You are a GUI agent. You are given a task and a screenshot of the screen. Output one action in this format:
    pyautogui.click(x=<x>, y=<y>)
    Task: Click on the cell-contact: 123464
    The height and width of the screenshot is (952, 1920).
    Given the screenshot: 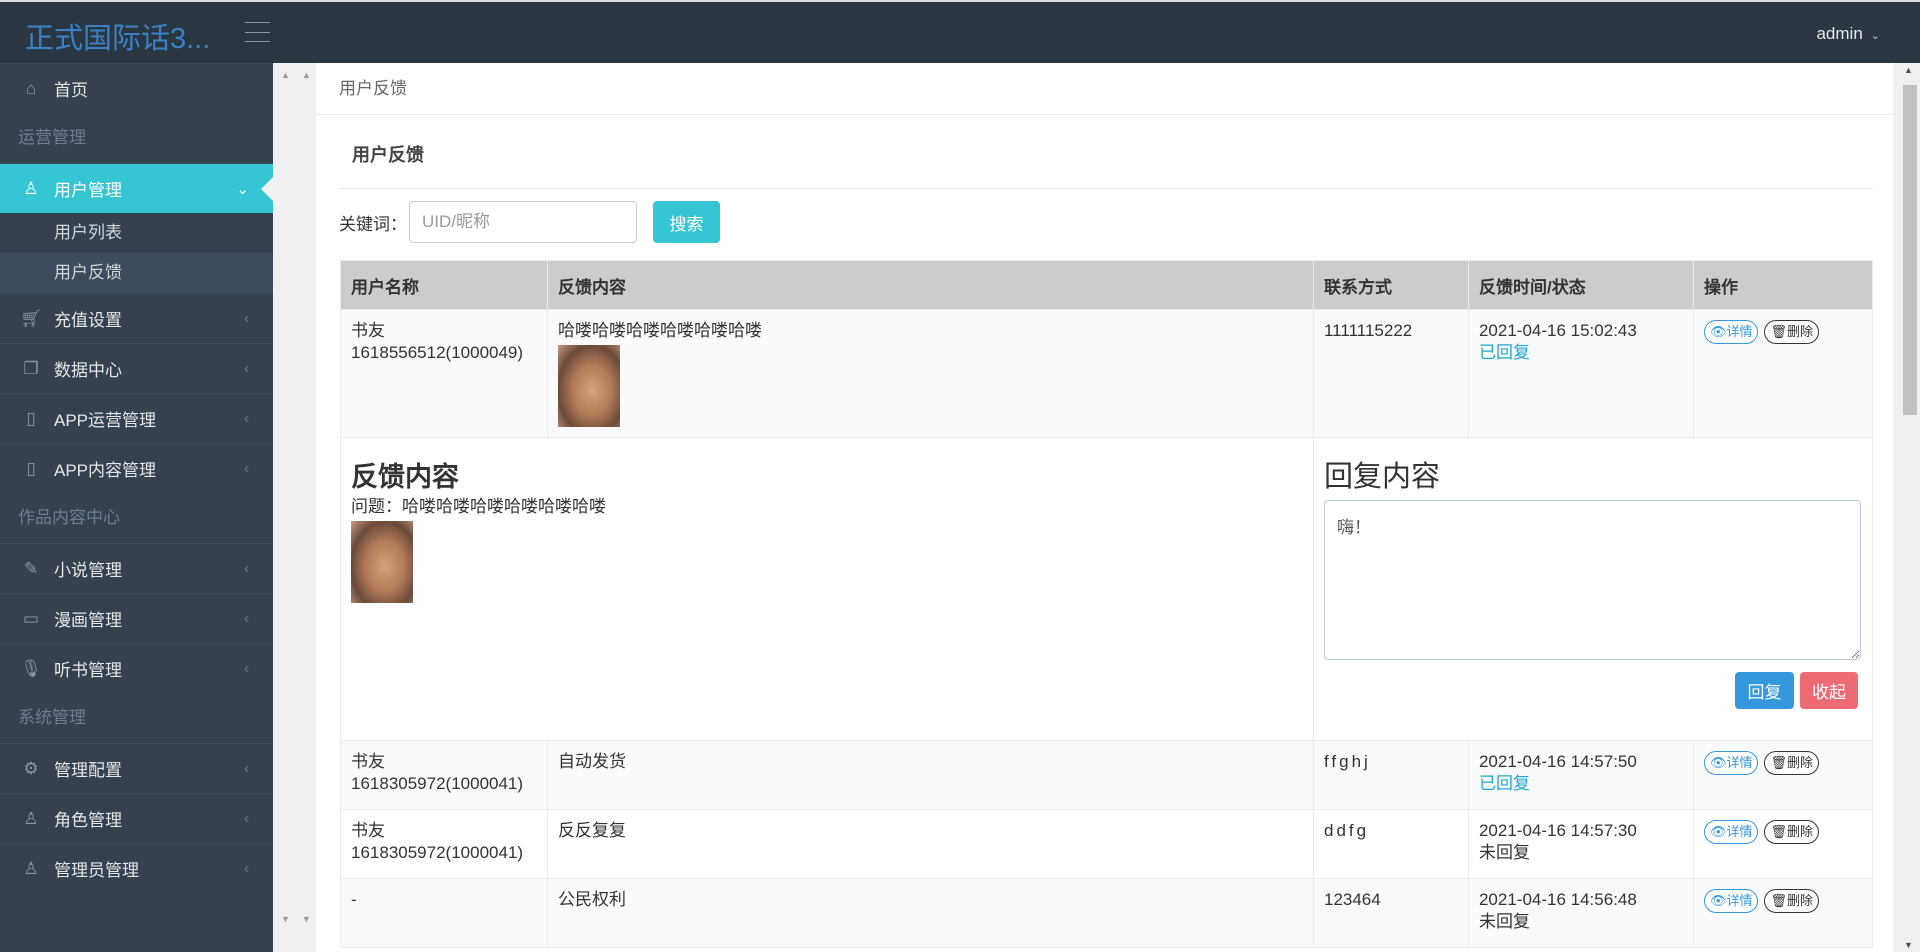 What is the action you would take?
    pyautogui.click(x=1390, y=913)
    